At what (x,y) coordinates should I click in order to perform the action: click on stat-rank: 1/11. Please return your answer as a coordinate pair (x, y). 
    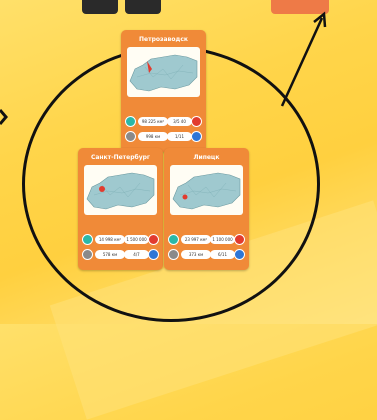
    Looking at the image, I should click on (179, 136).